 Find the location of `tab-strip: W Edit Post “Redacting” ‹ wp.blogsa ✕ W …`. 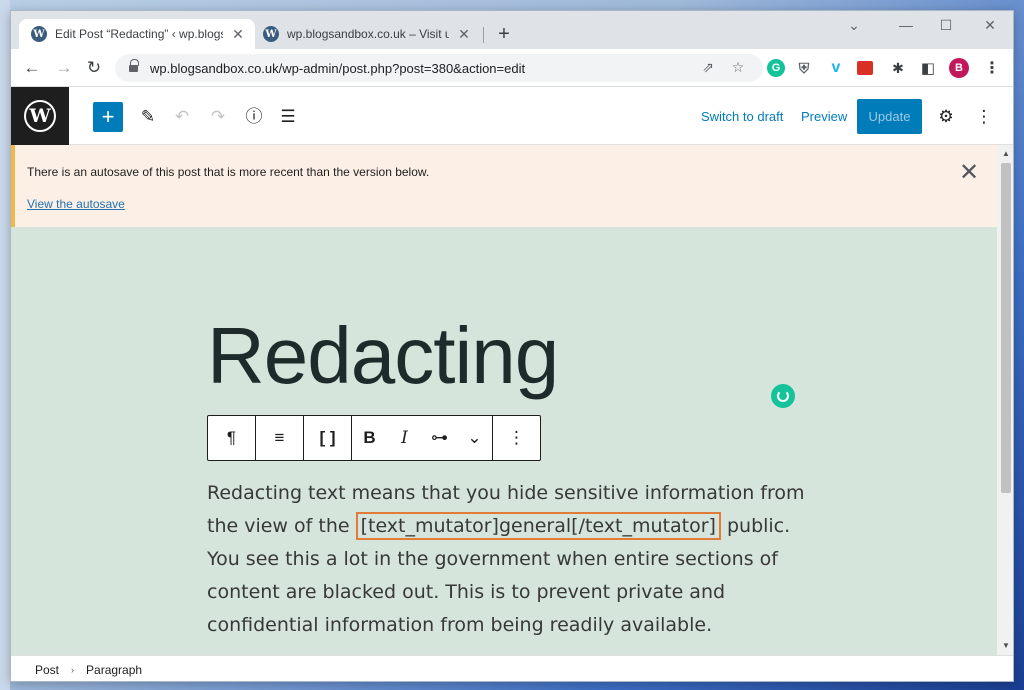

tab-strip: W Edit Post “Redacting” ‹ wp.blogsa ✕ W … is located at coordinates (512, 30).